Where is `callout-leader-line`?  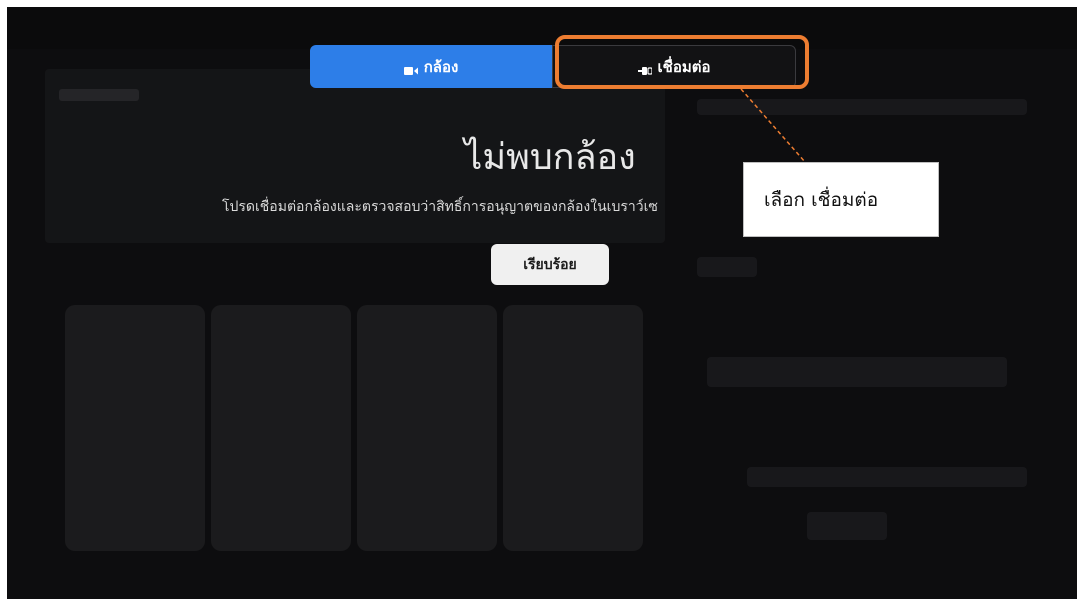
callout-leader-line is located at coordinates (773, 125).